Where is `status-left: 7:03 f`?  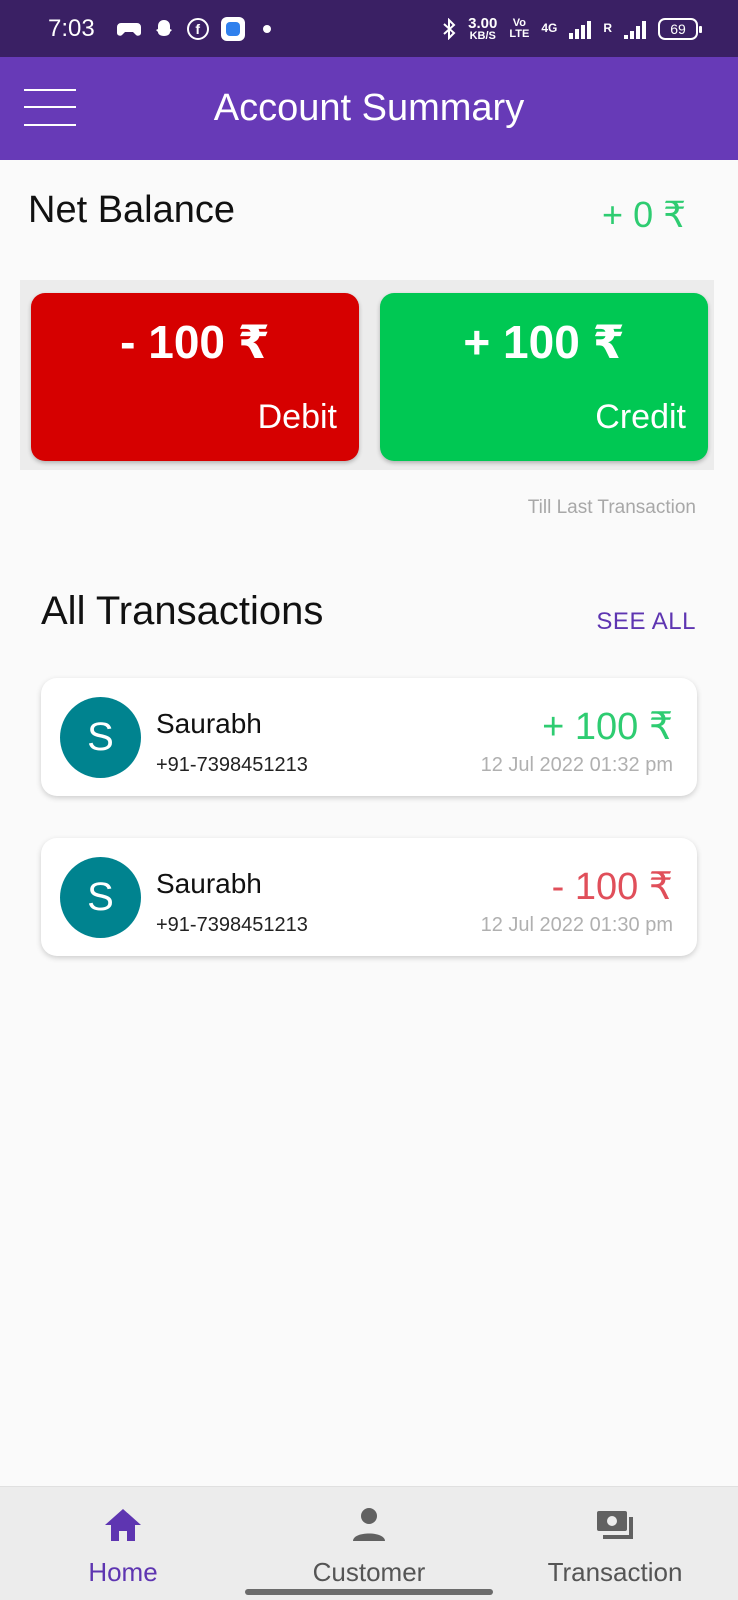 status-left: 7:03 f is located at coordinates (159, 29).